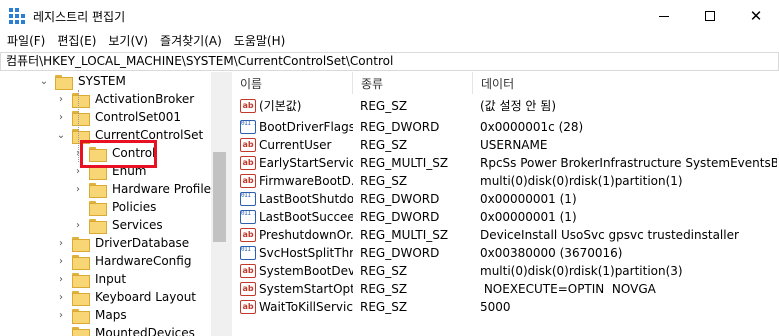 This screenshot has height=336, width=779. What do you see at coordinates (191, 42) in the screenshot?
I see `menu-favorites: 즐겨찾기(A)` at bounding box center [191, 42].